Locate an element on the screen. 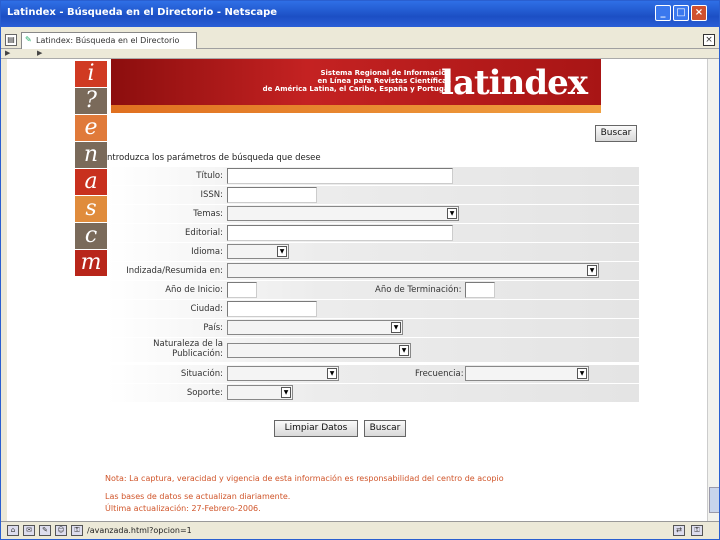  sidebar-letter: i is located at coordinates (91, 74).